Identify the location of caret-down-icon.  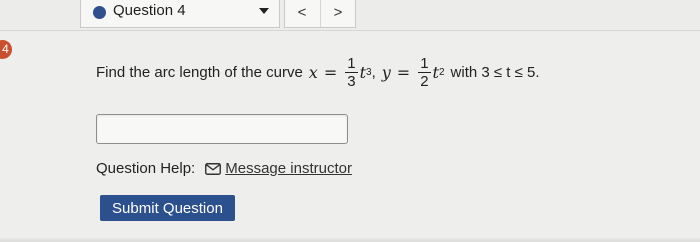
(264, 11).